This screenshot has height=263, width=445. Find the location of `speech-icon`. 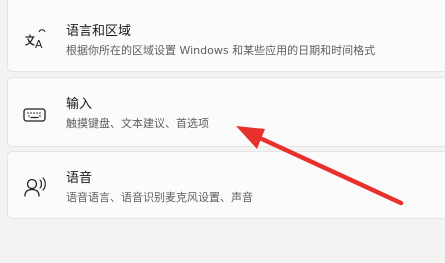

speech-icon is located at coordinates (35, 186).